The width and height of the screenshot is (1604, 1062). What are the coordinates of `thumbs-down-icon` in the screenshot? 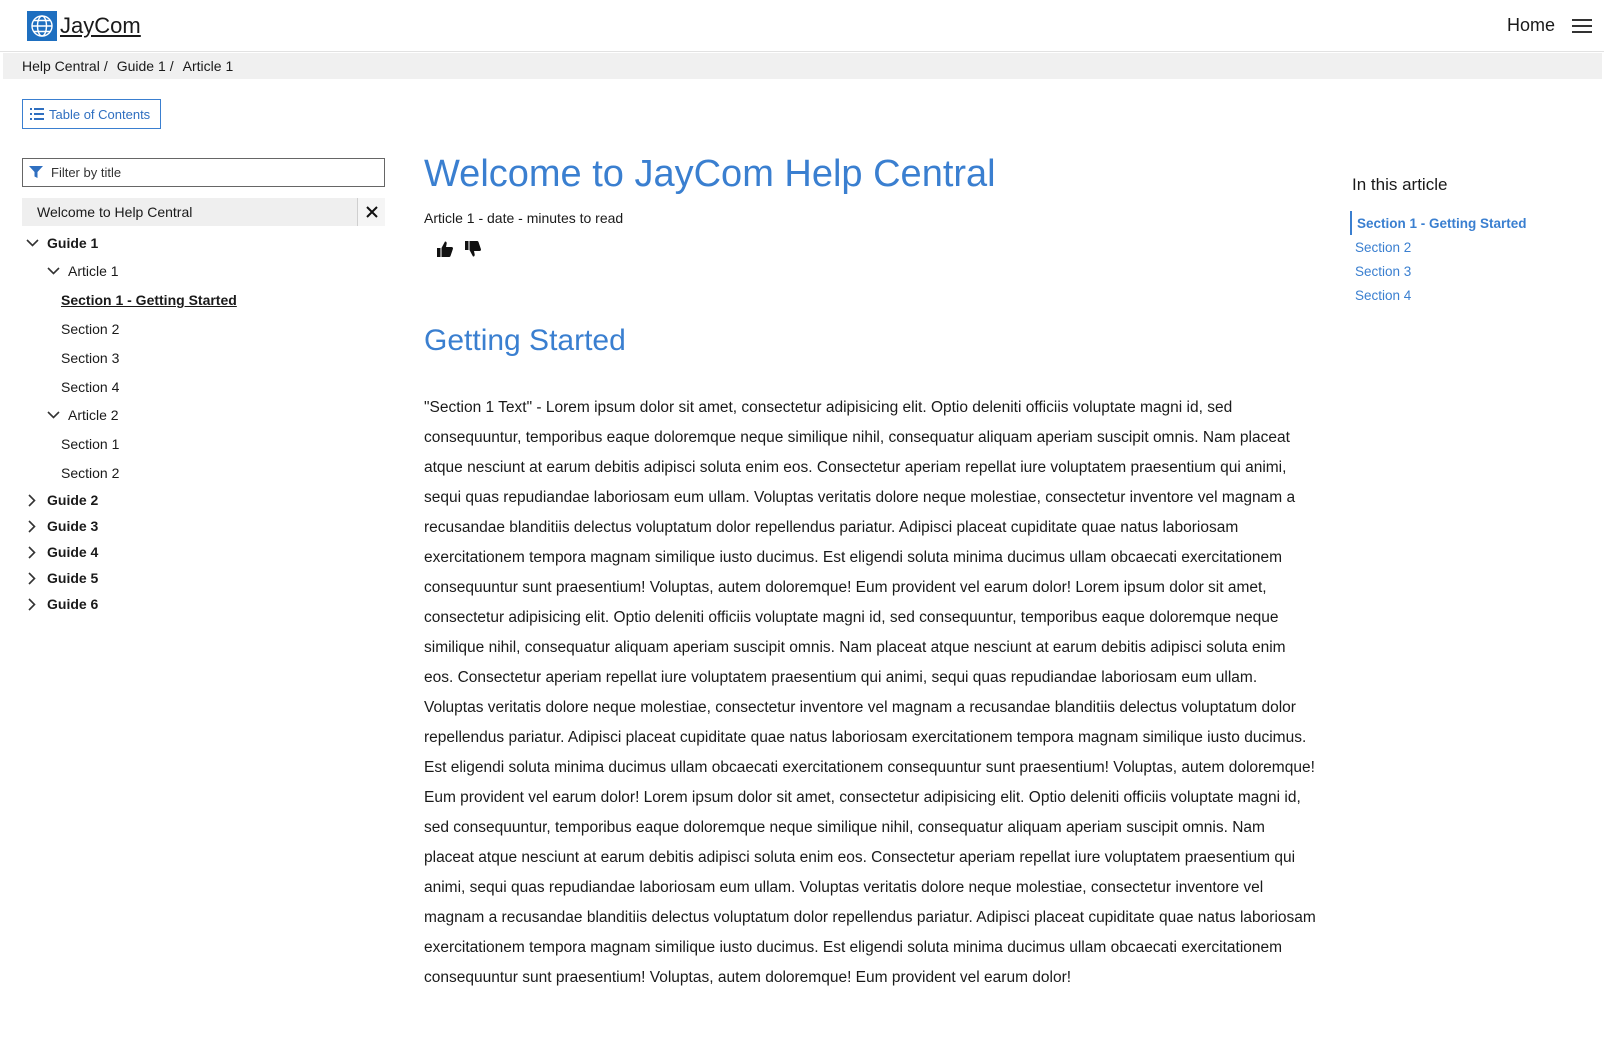 It's located at (473, 249).